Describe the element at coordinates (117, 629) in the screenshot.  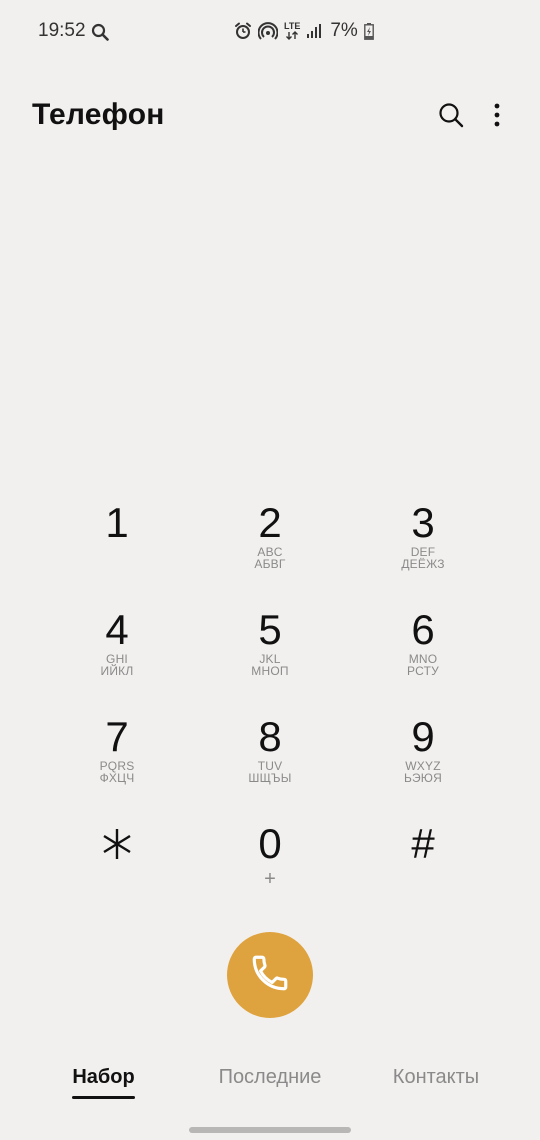
I see `key-digit: 4` at that location.